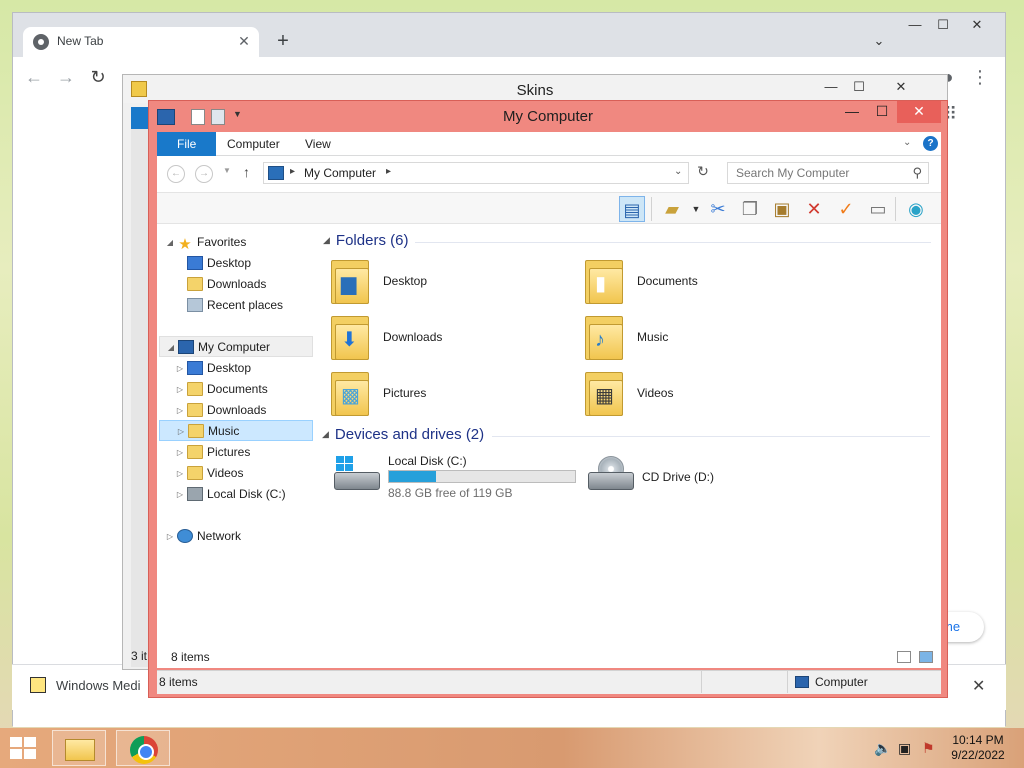 The width and height of the screenshot is (1024, 768). What do you see at coordinates (195, 284) in the screenshot?
I see `downloads-folder-icon` at bounding box center [195, 284].